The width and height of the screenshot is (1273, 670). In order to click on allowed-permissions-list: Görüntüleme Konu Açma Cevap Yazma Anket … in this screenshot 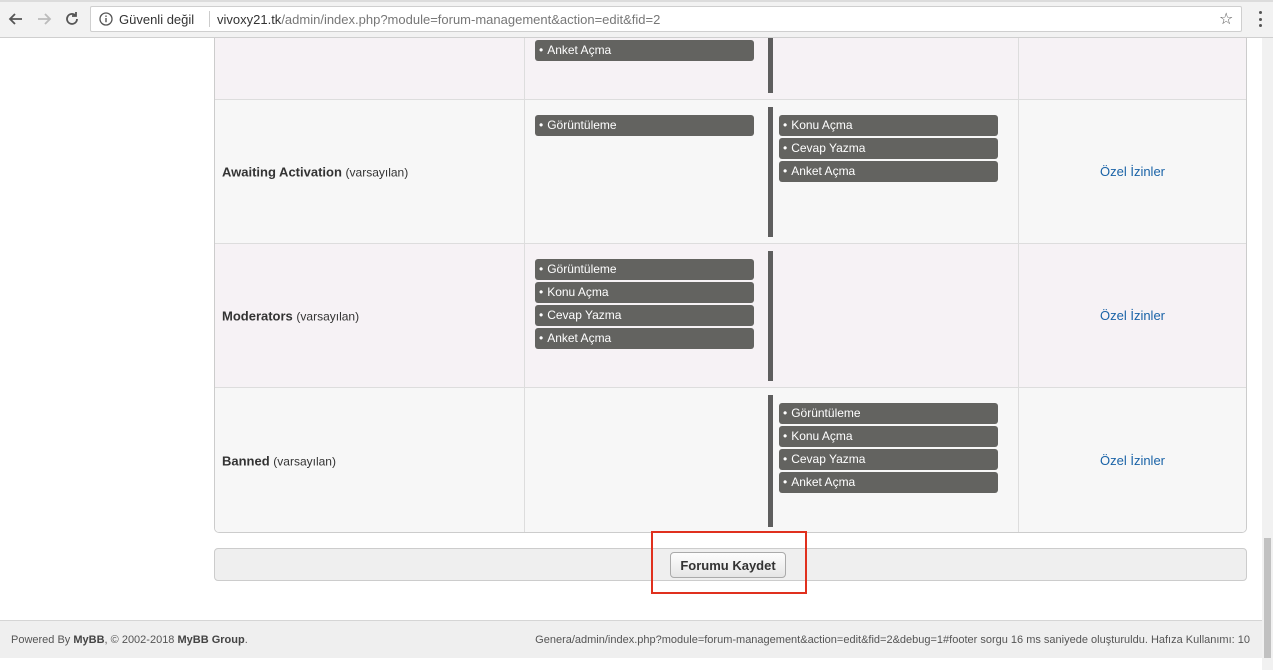, I will do `click(644, 305)`.